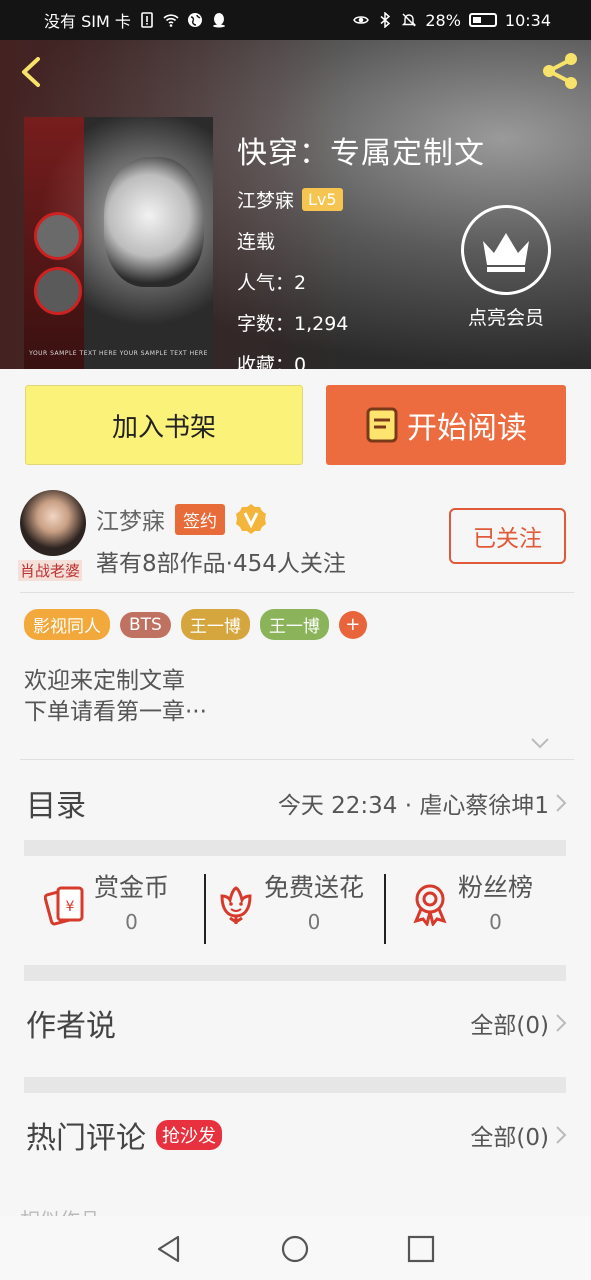 Image resolution: width=591 pixels, height=1280 pixels. What do you see at coordinates (115, 712) in the screenshot?
I see `intro-line: 下单请看第一章···` at bounding box center [115, 712].